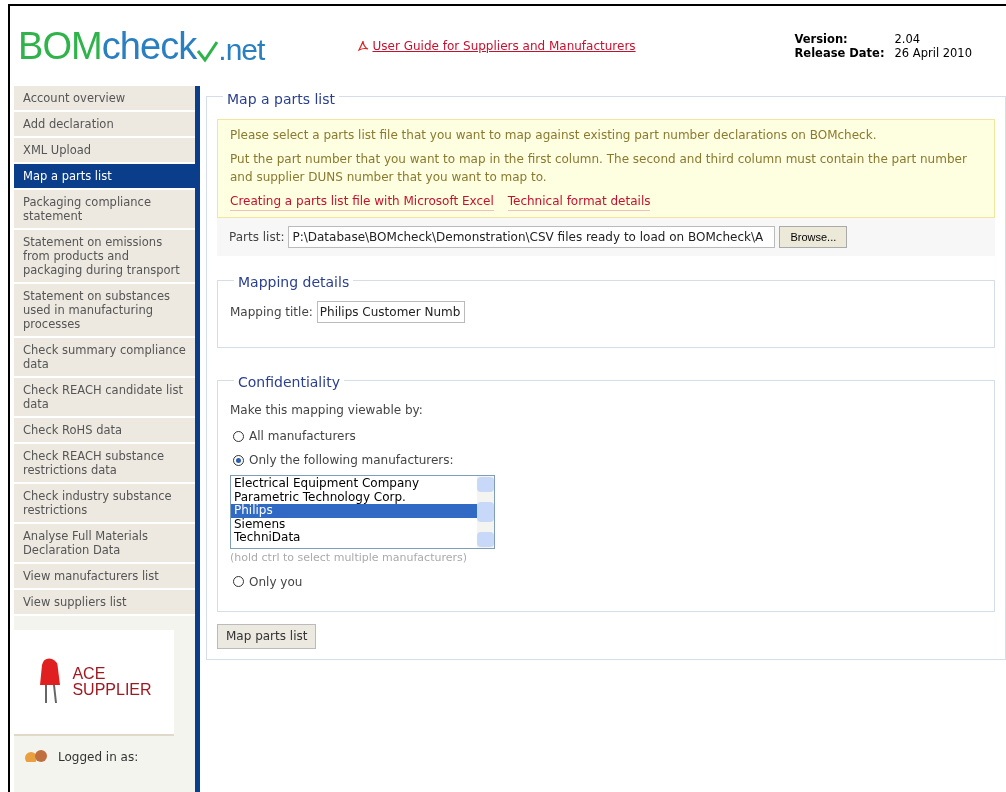 The image size is (1006, 792). What do you see at coordinates (104, 210) in the screenshot?
I see `sidebar-item: Packaging compliance statement` at bounding box center [104, 210].